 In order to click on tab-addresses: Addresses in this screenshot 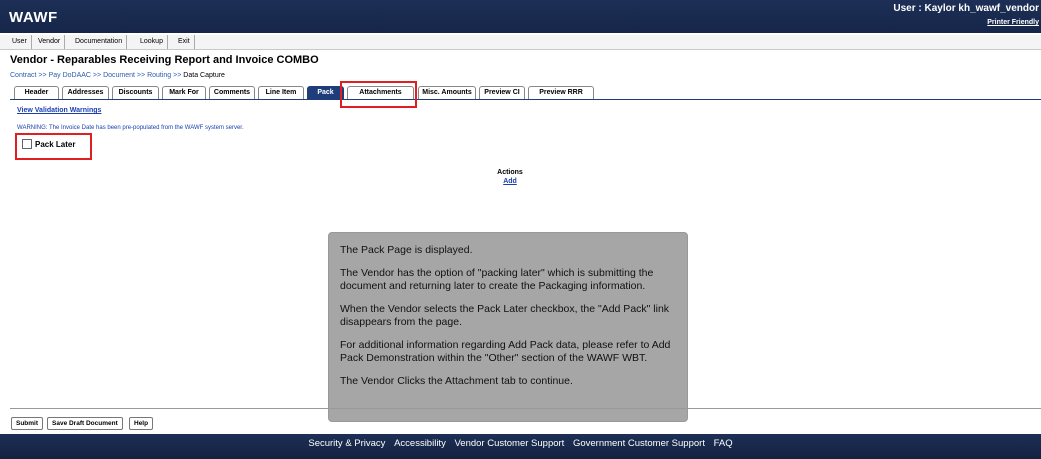, I will do `click(85, 92)`.